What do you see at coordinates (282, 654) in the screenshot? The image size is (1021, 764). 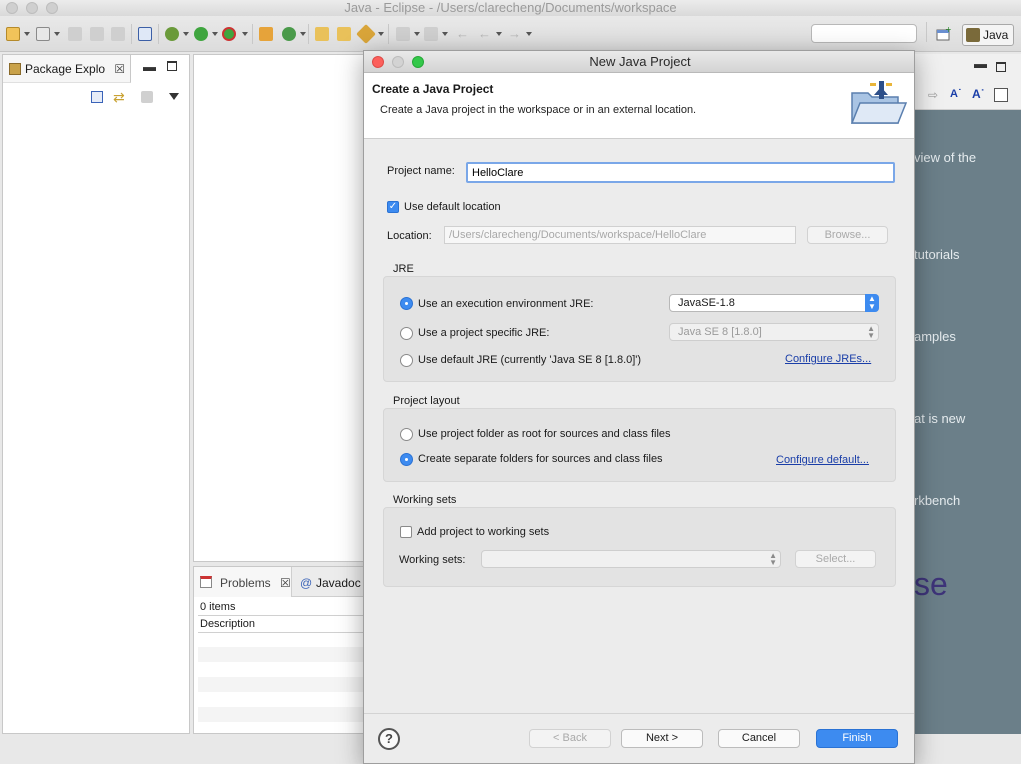 I see `table-row` at bounding box center [282, 654].